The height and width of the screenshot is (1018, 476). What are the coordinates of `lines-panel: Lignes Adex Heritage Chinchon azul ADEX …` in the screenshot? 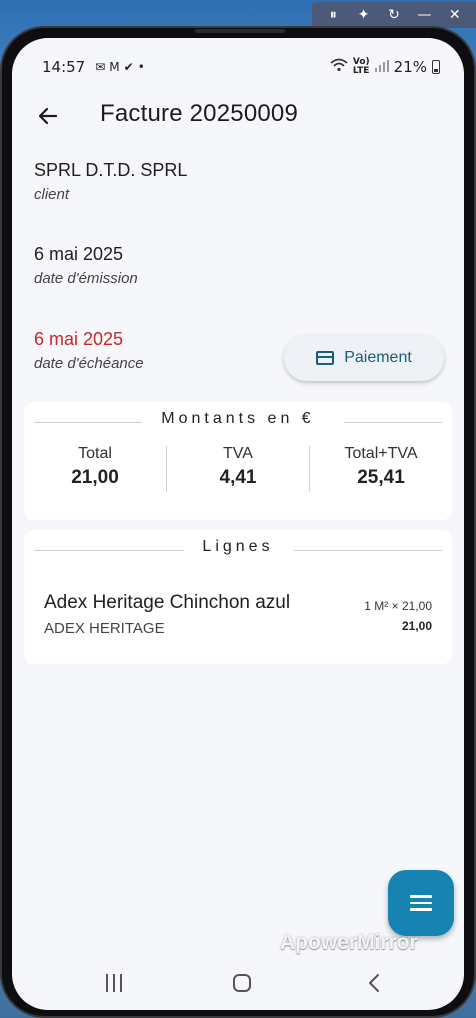 It's located at (238, 597).